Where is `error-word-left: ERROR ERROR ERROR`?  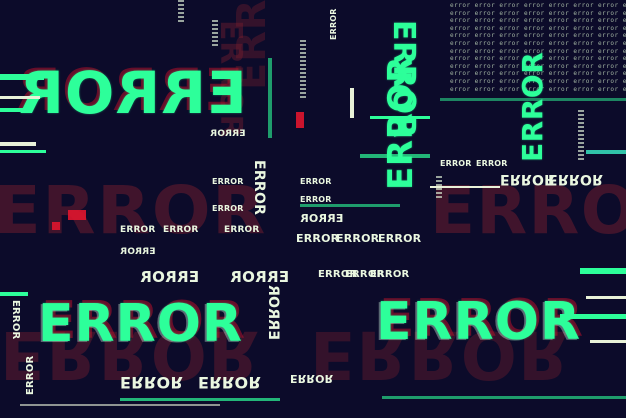
error-word-left: ERROR ERROR ERROR is located at coordinates (140, 323).